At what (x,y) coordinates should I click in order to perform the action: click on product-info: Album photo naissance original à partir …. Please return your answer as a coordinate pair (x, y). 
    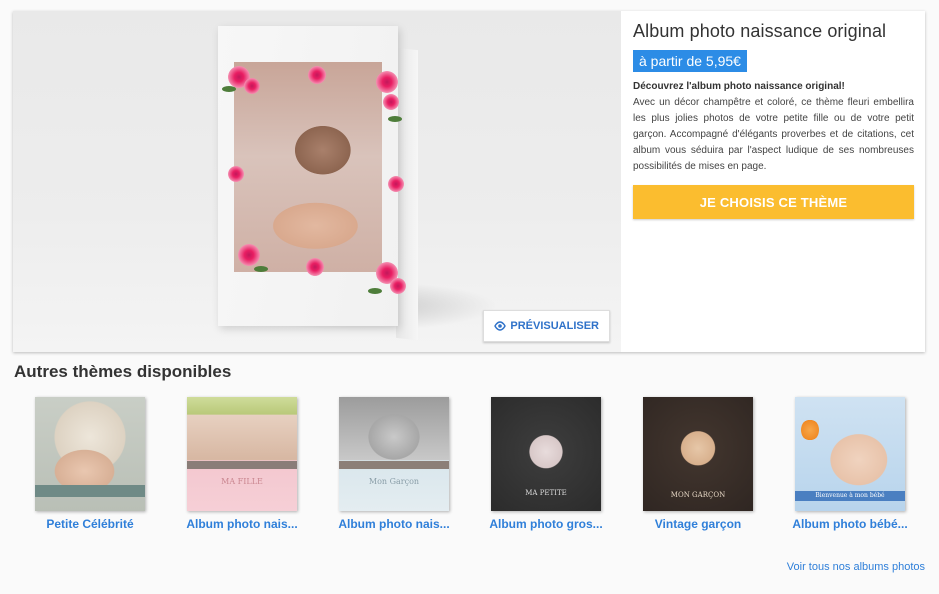
    Looking at the image, I should click on (773, 115).